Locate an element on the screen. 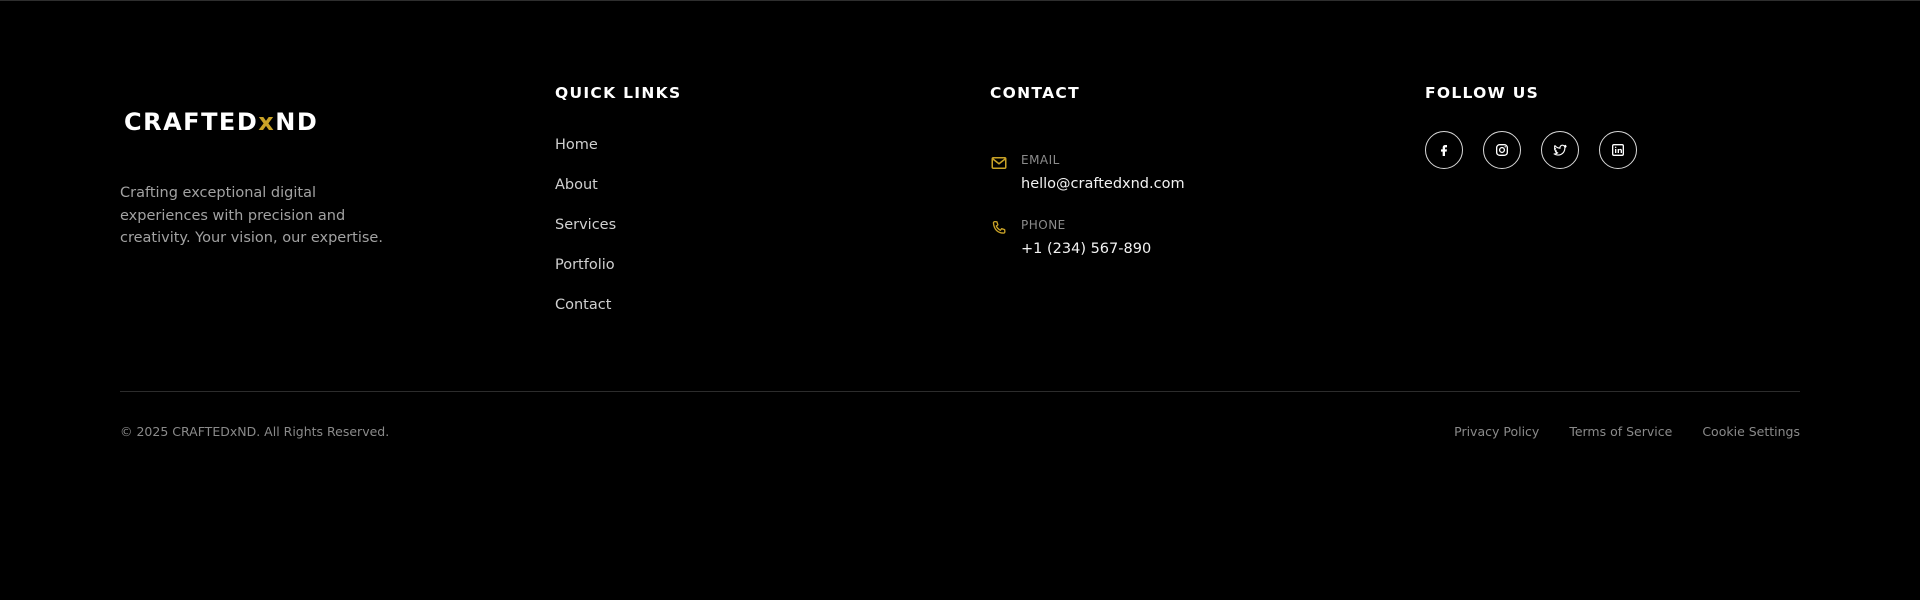 The image size is (1920, 600). phone-label: PHONE is located at coordinates (1043, 225).